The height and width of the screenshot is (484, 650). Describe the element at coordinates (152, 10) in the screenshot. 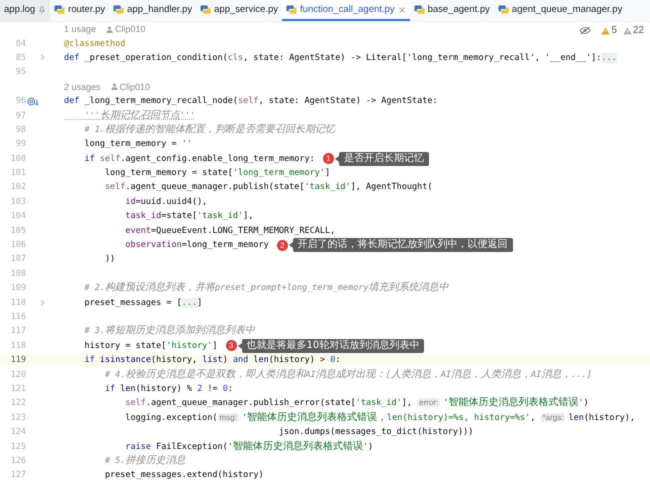

I see `editor-tab: app_handler.py` at that location.